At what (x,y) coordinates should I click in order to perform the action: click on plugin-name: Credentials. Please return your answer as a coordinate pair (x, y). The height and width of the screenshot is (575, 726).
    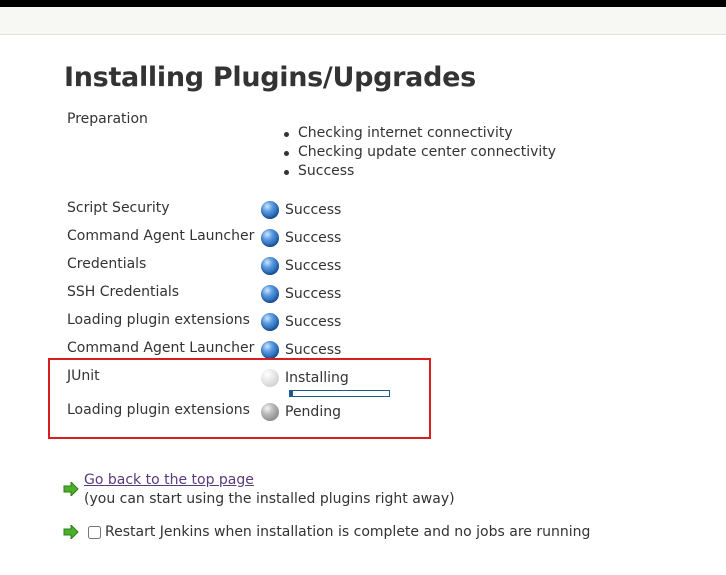
    Looking at the image, I should click on (107, 264).